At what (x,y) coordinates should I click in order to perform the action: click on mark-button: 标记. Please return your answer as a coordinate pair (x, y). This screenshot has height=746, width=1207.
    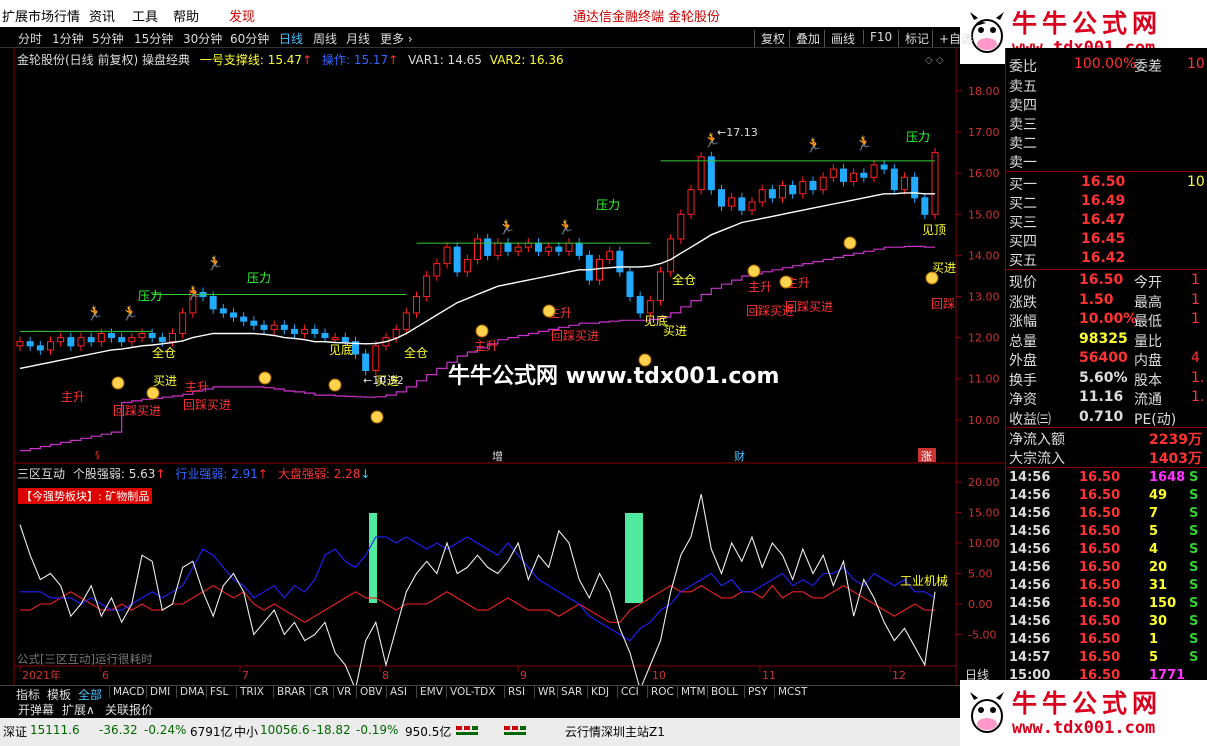
    Looking at the image, I should click on (913, 38).